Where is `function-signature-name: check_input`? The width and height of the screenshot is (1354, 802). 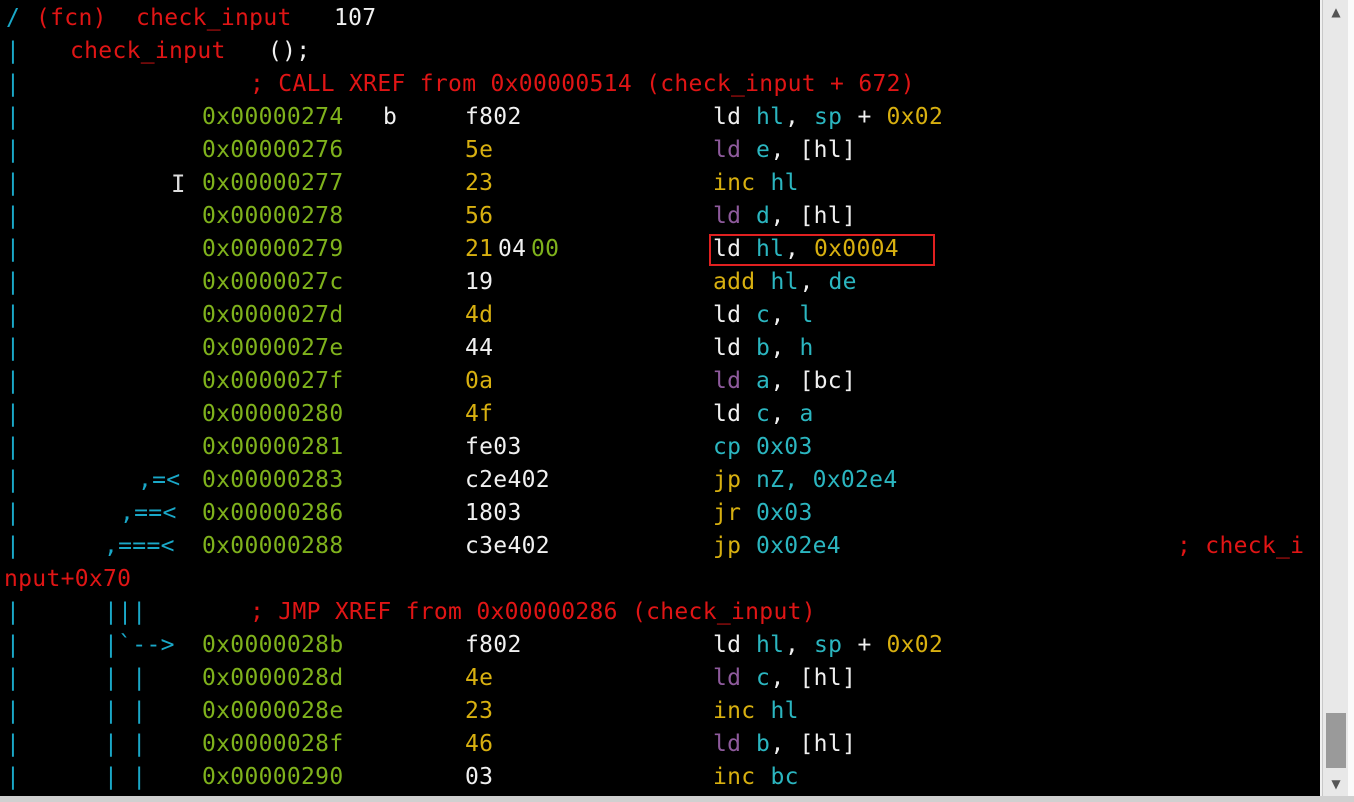
function-signature-name: check_input is located at coordinates (148, 51).